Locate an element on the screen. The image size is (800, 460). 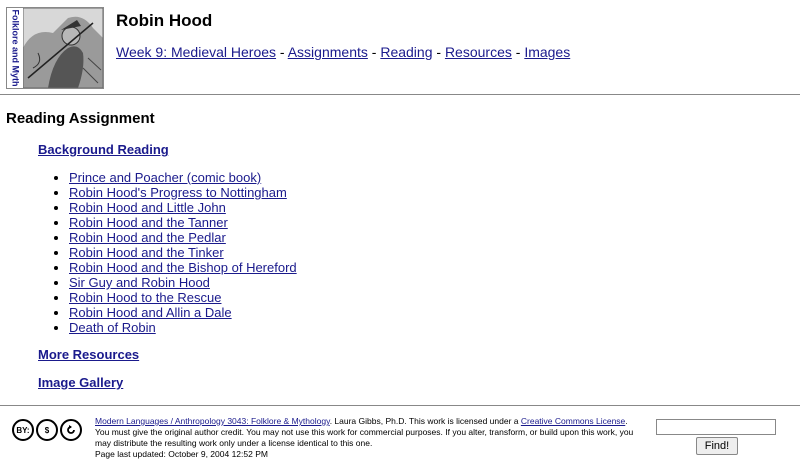
reading-link: Robin Hood and the Bishop of Hereford is located at coordinates (183, 267).